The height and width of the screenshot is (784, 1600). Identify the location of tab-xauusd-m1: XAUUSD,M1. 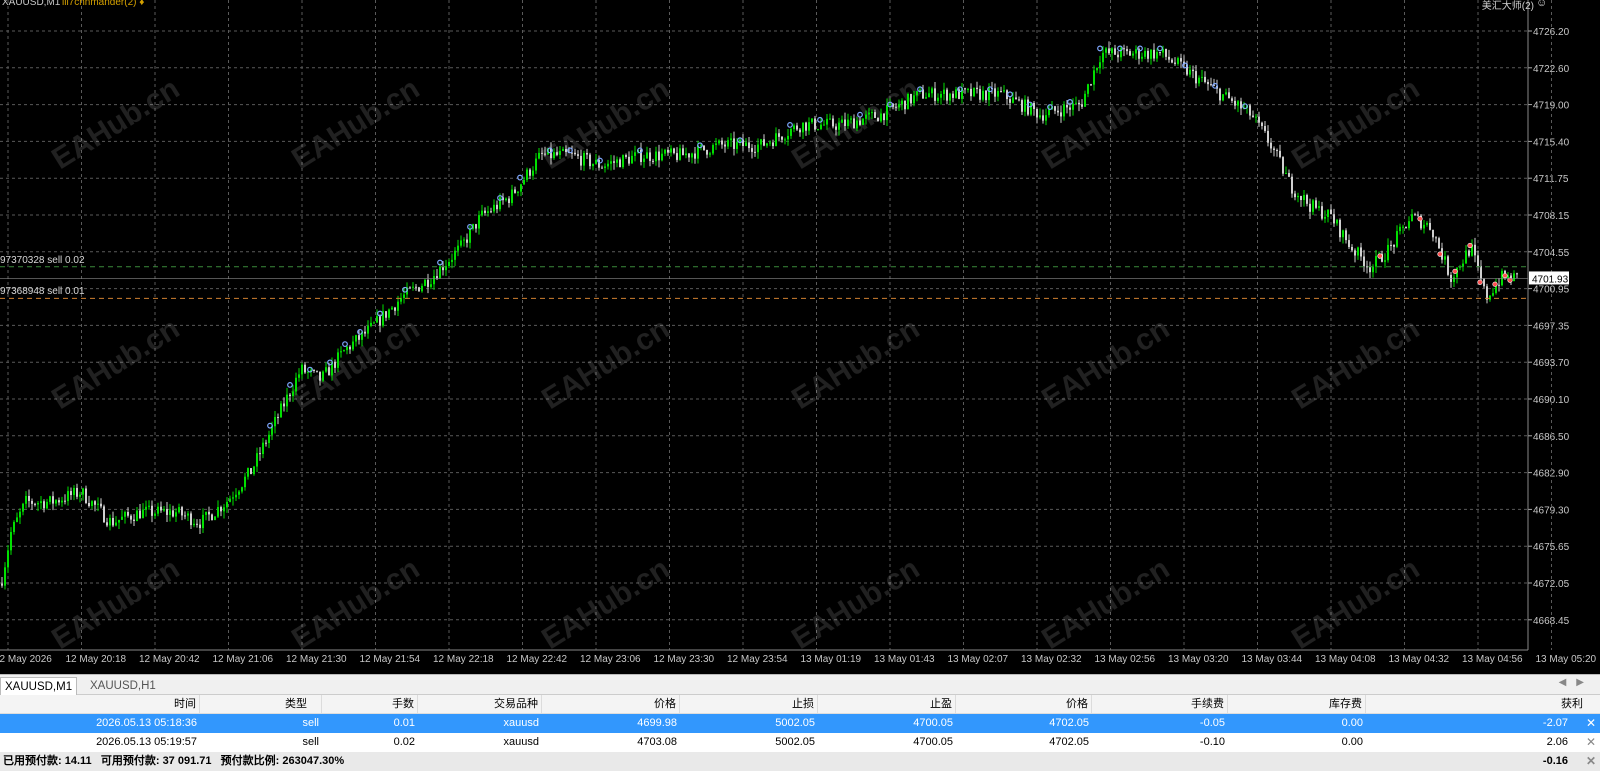
(39, 686).